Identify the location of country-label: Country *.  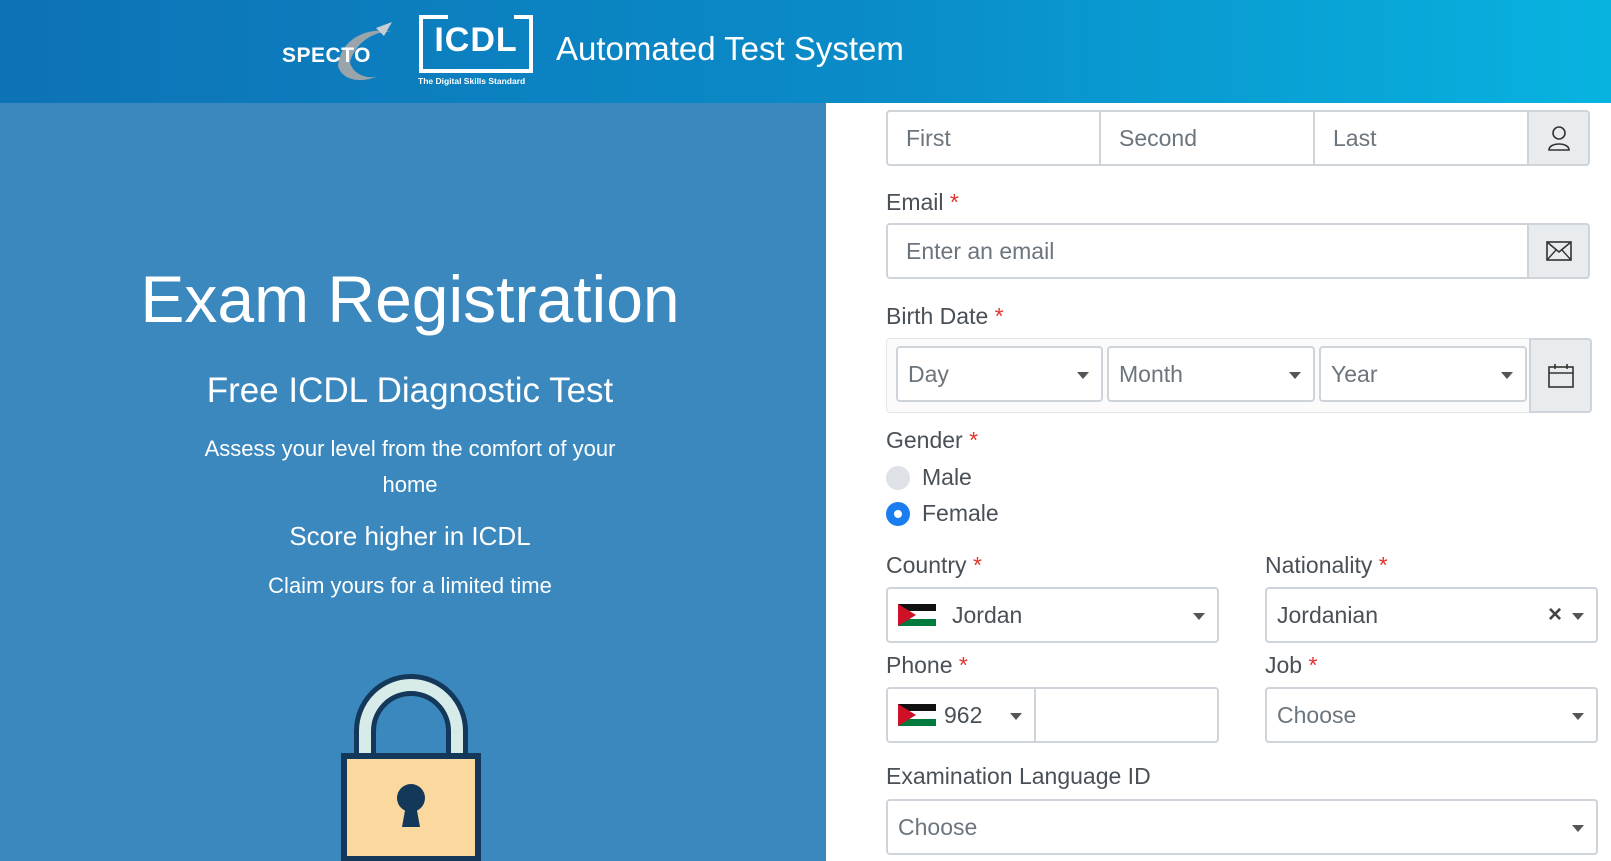
(934, 565).